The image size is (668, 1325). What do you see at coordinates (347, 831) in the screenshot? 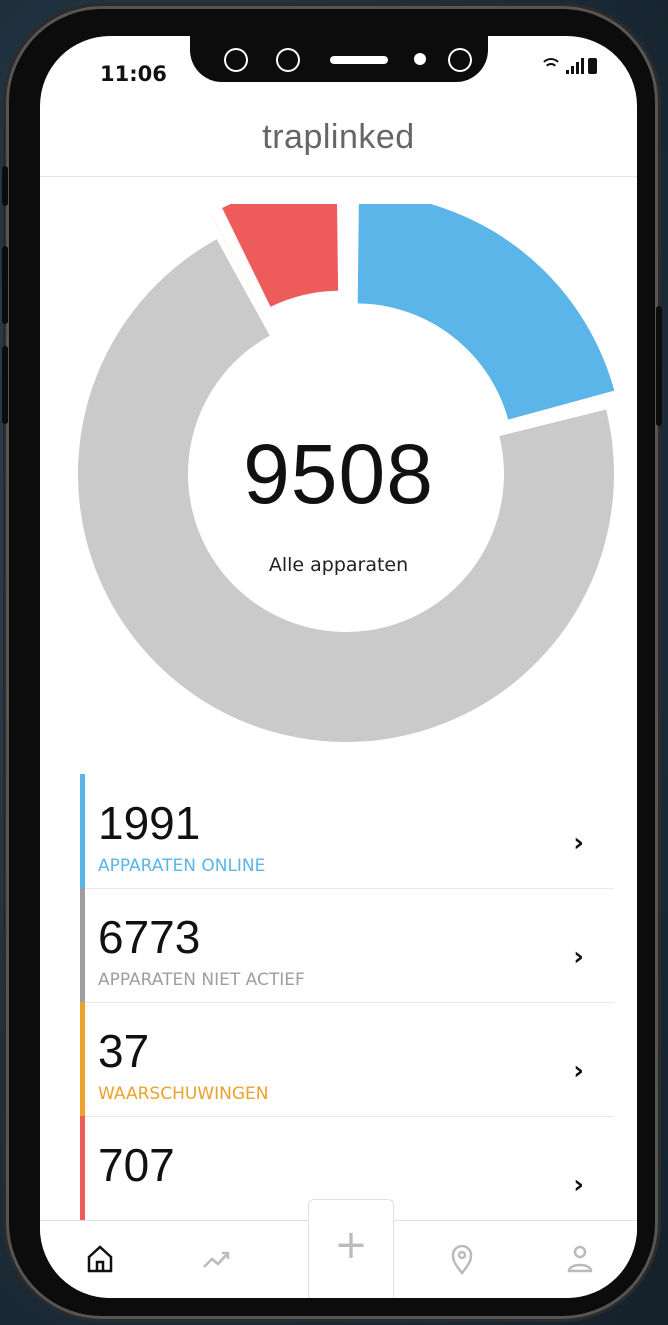
I see `stat-row-online: 1991 APPARATEN ONLINE ›` at bounding box center [347, 831].